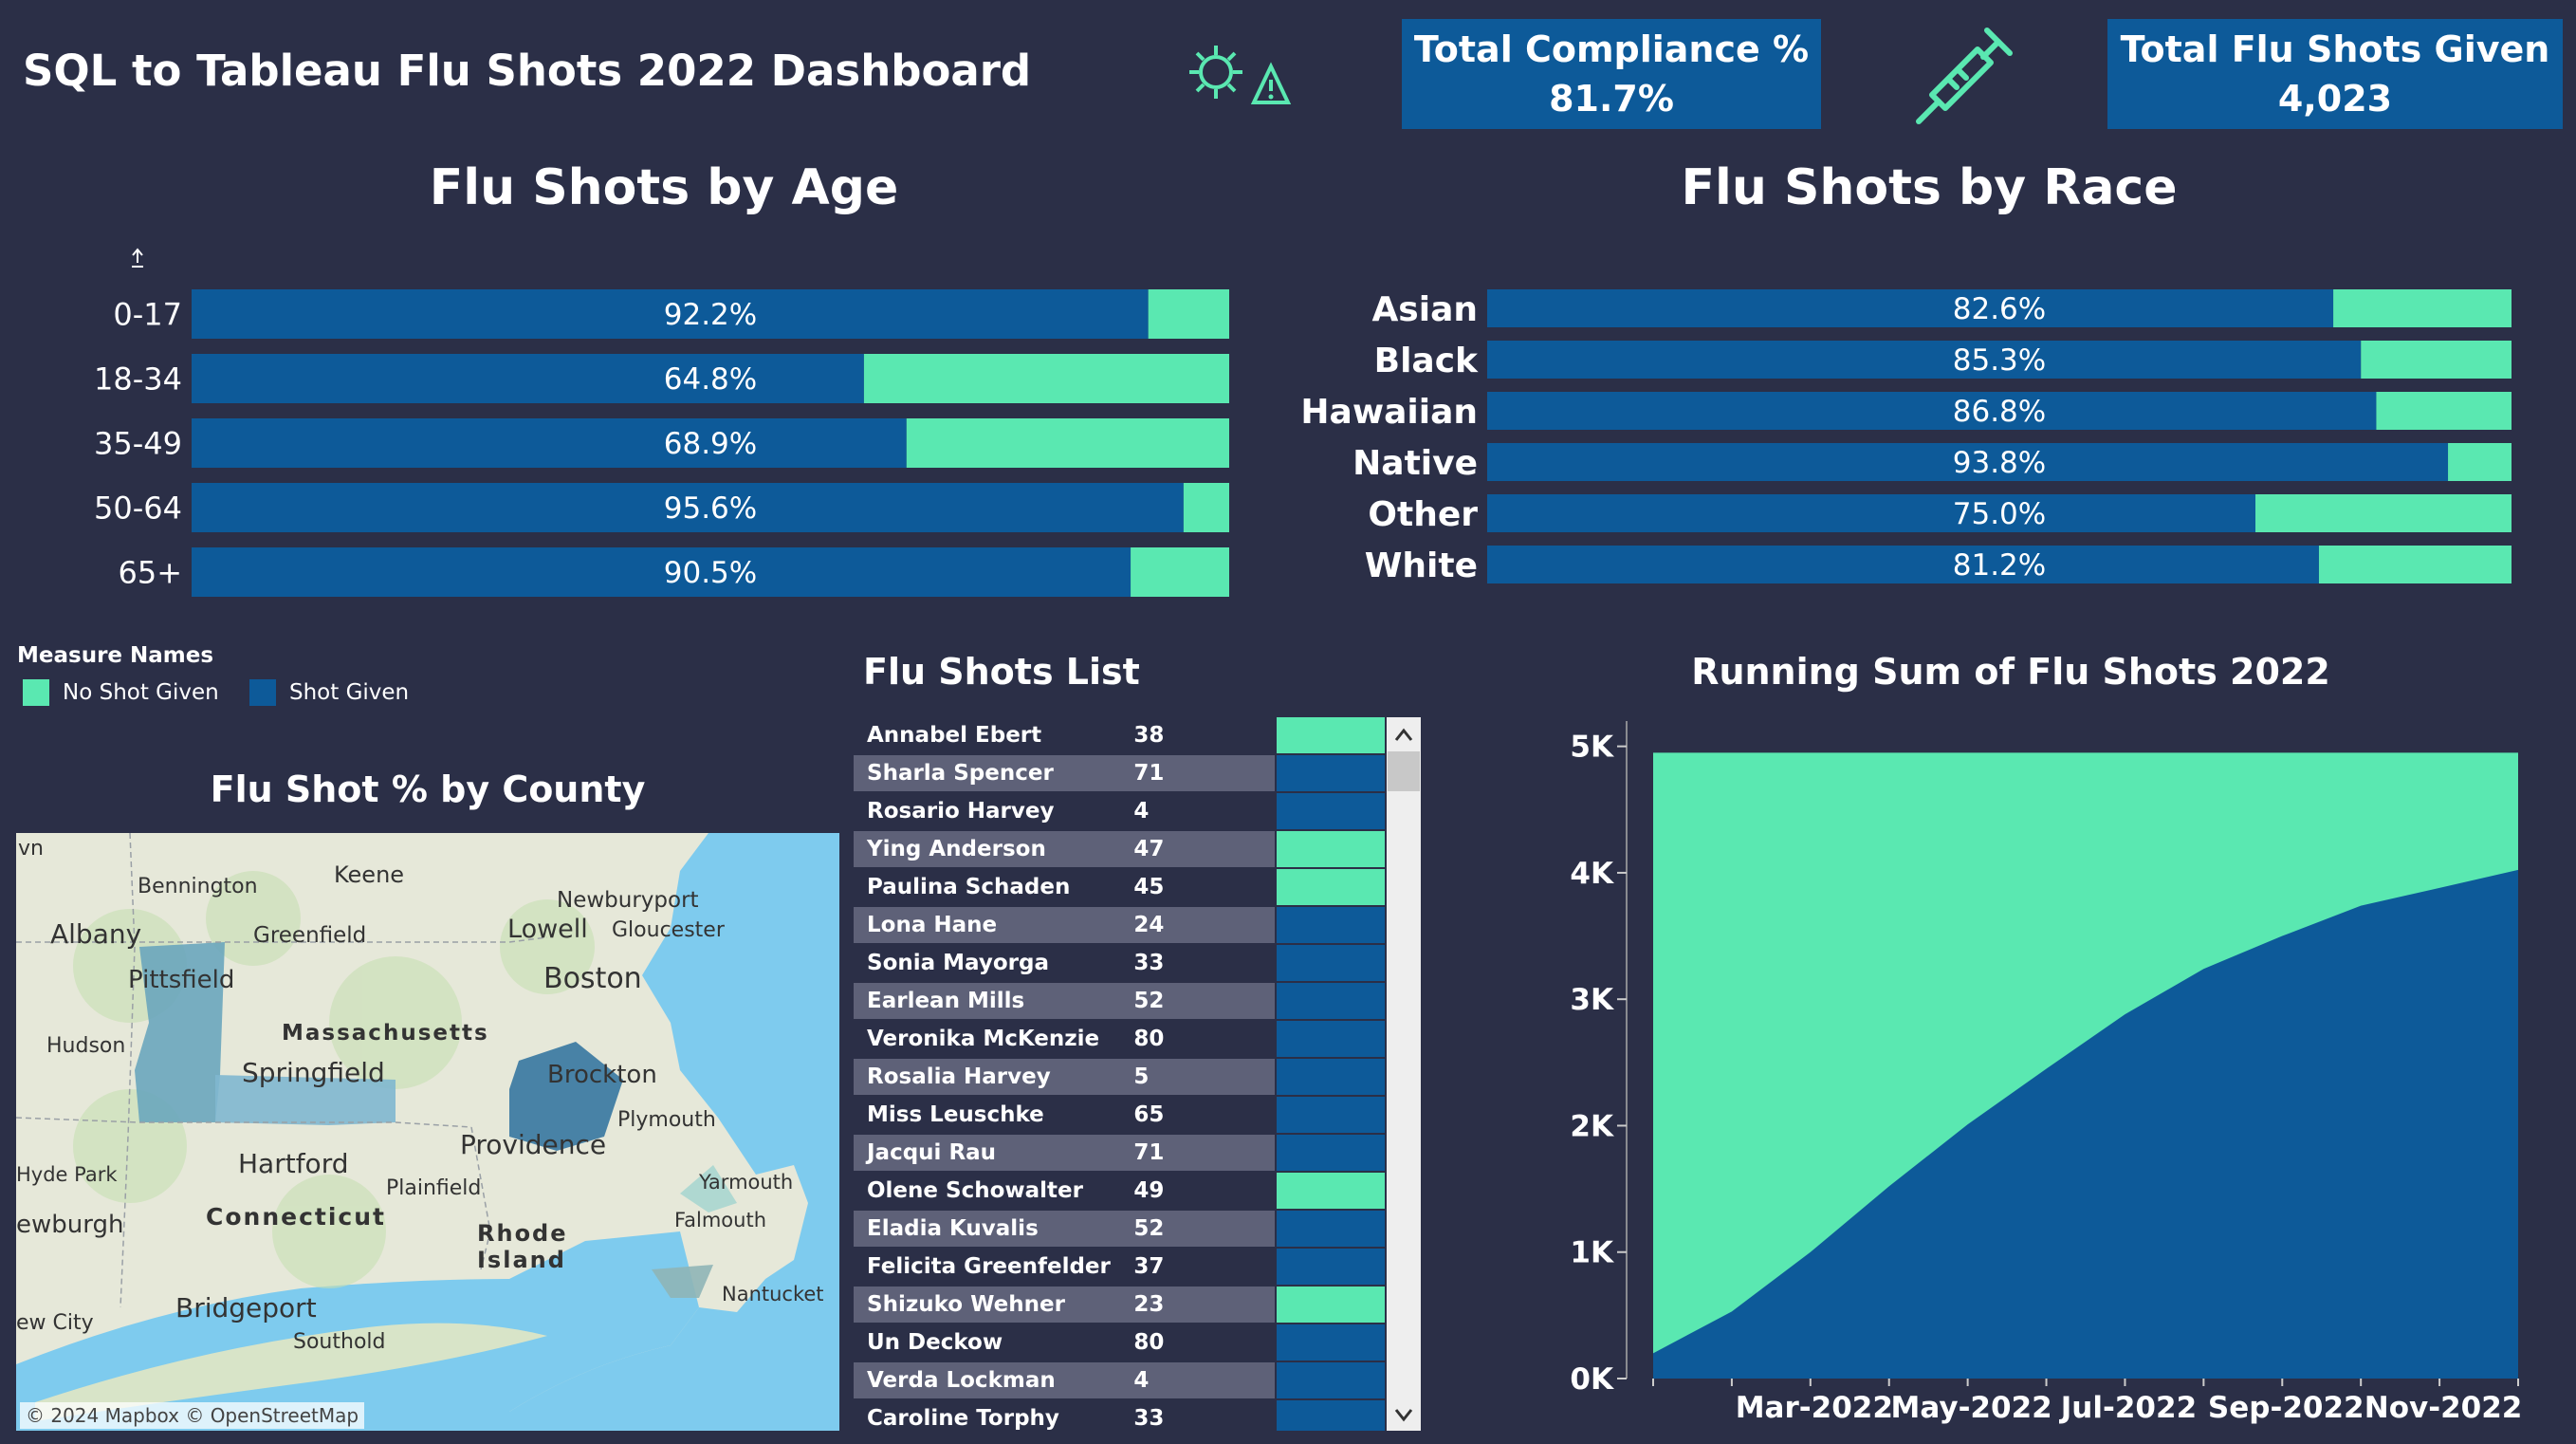 This screenshot has width=2576, height=1444. I want to click on list-row: Earlean Mills 52, so click(1119, 1002).